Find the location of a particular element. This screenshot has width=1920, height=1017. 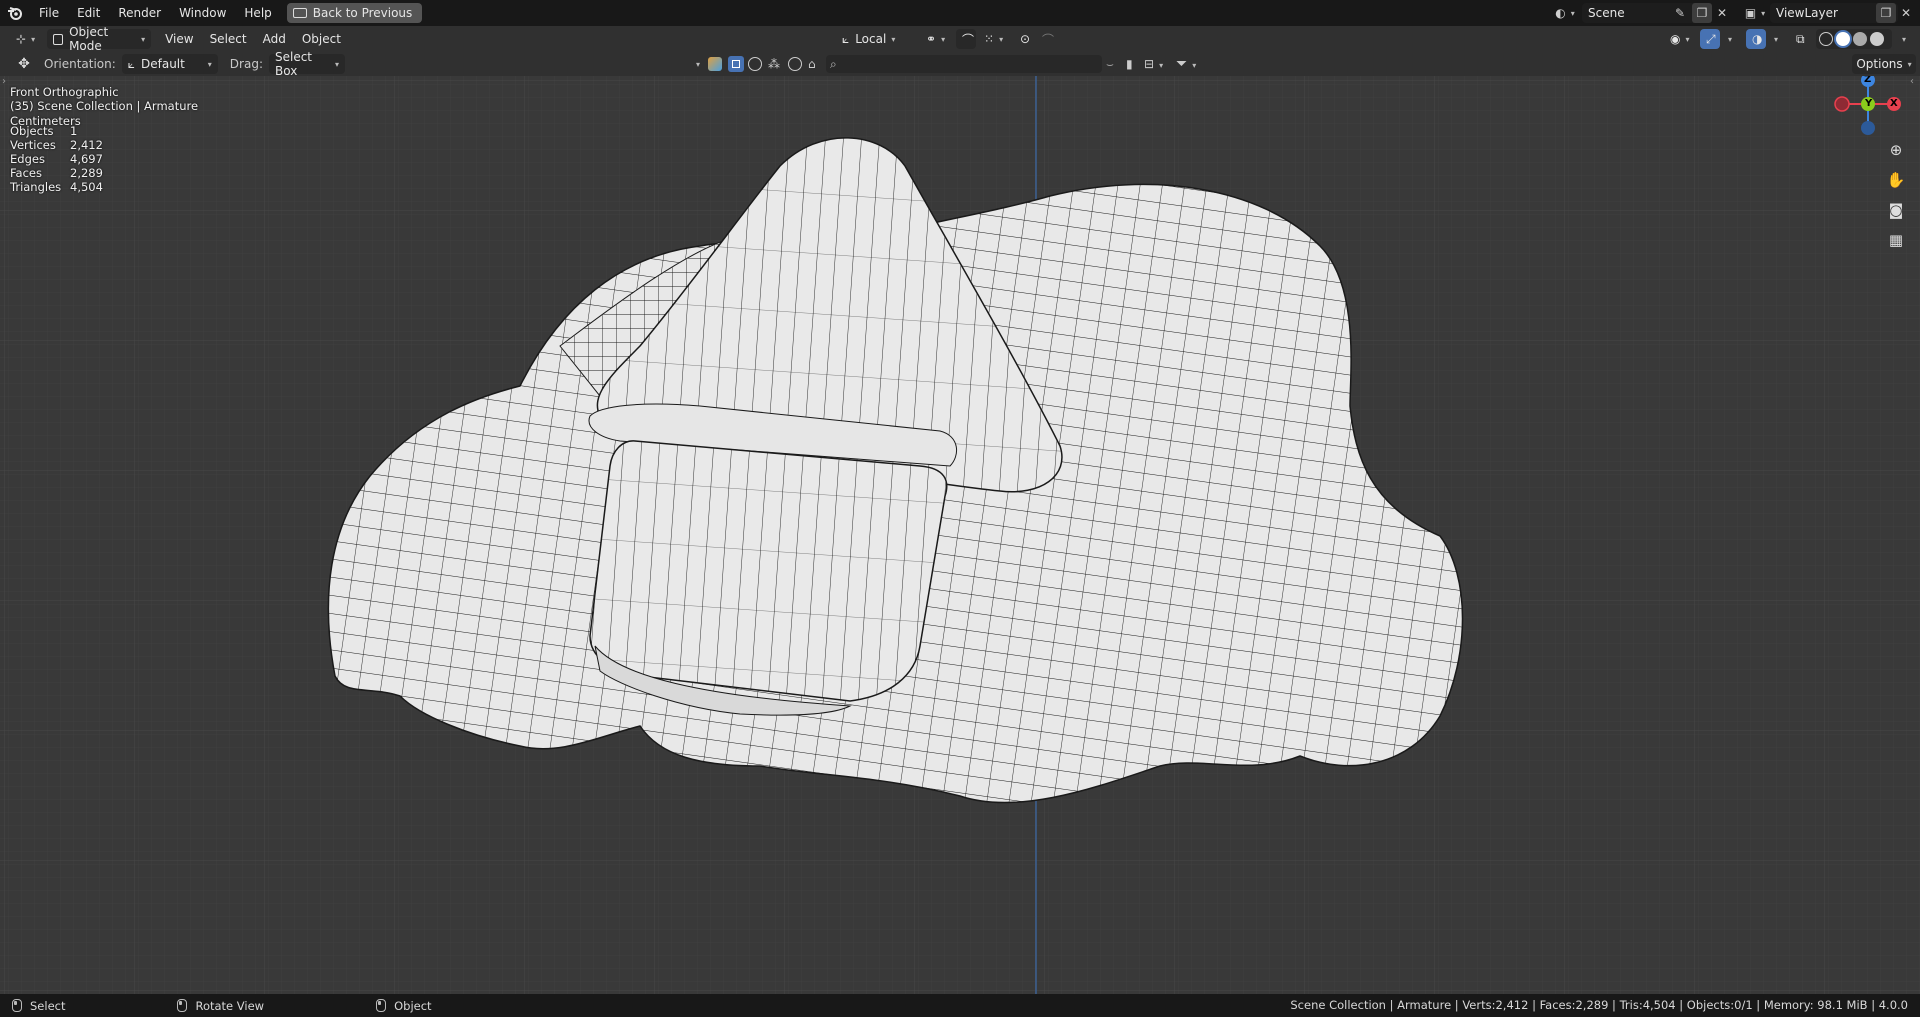

delete-view-layer-icon: ✕ is located at coordinates (1906, 13).